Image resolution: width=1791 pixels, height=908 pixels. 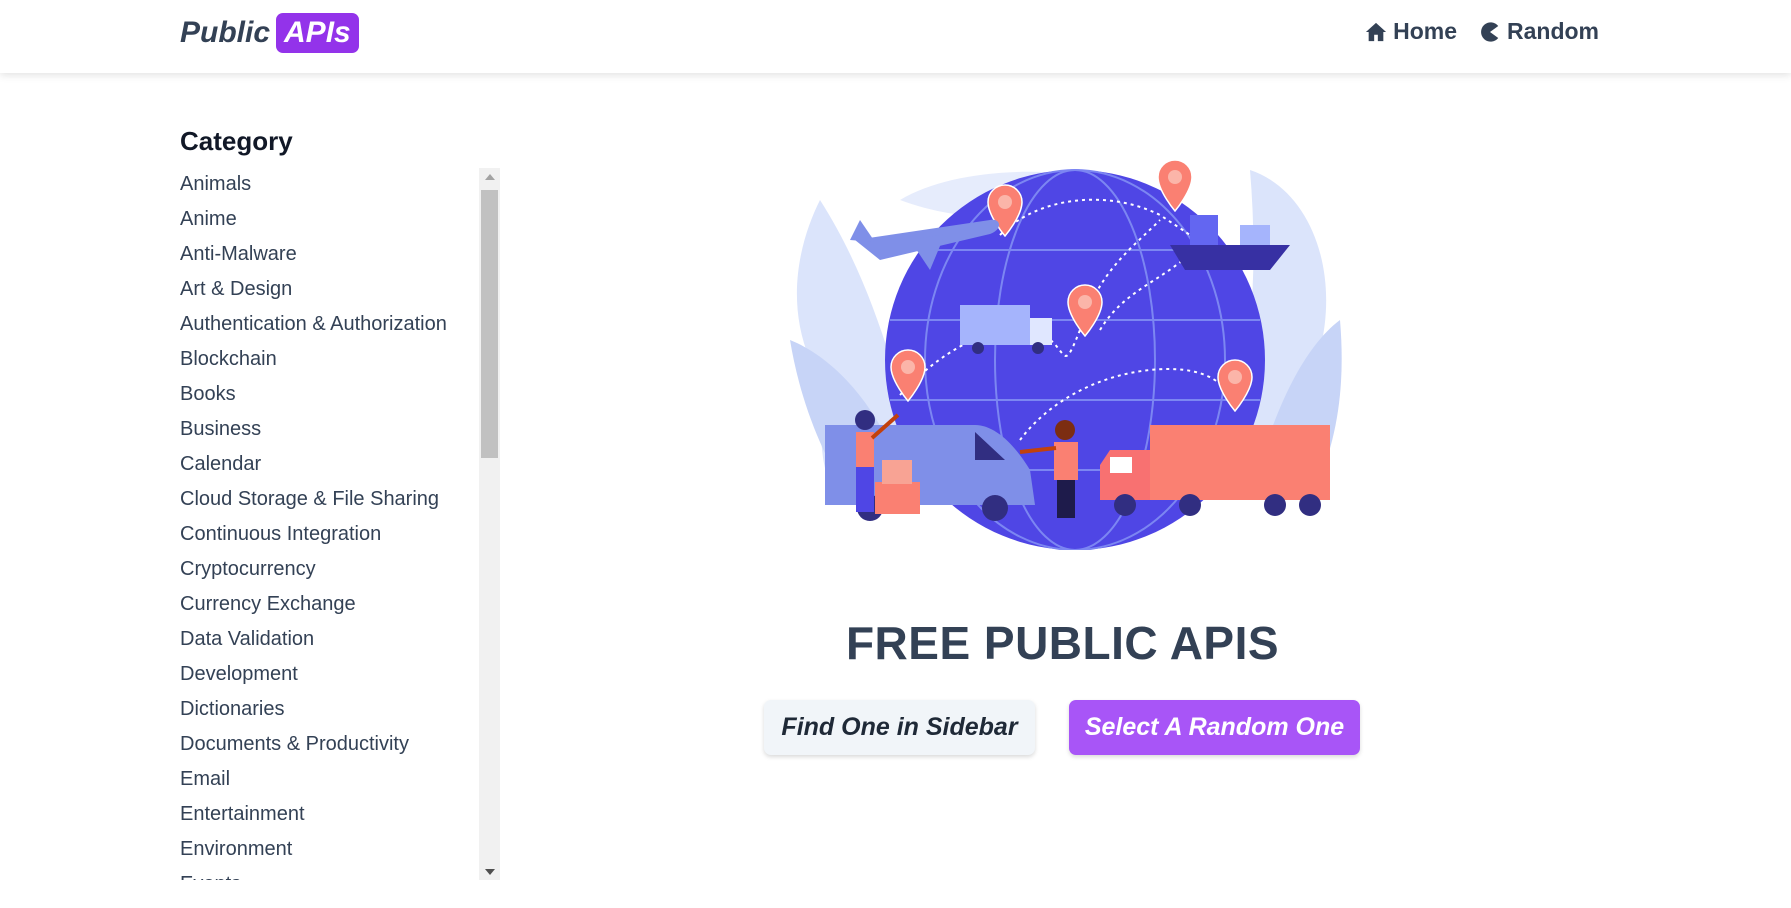 What do you see at coordinates (328, 395) in the screenshot?
I see `category-item: Books` at bounding box center [328, 395].